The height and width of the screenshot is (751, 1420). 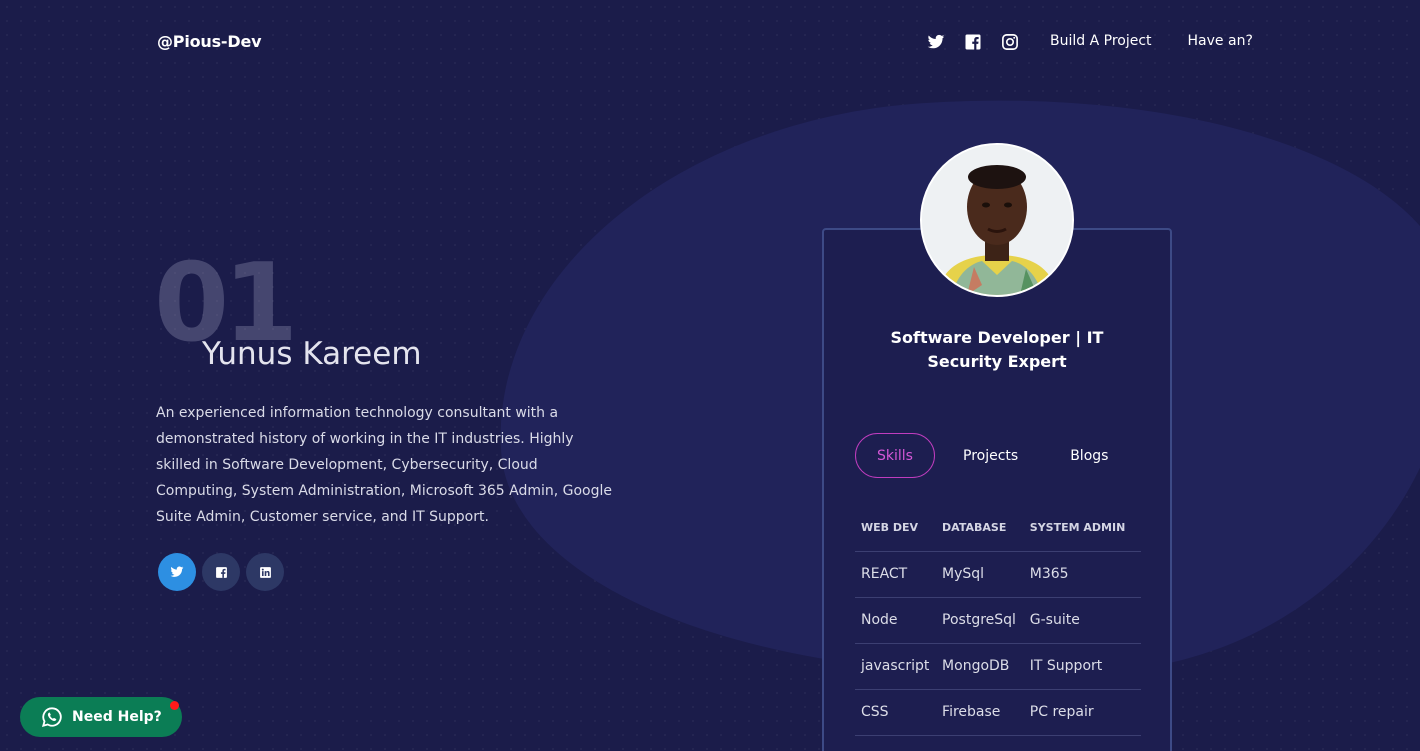 What do you see at coordinates (209, 41) in the screenshot?
I see `brand-logo: @Pious-Dev` at bounding box center [209, 41].